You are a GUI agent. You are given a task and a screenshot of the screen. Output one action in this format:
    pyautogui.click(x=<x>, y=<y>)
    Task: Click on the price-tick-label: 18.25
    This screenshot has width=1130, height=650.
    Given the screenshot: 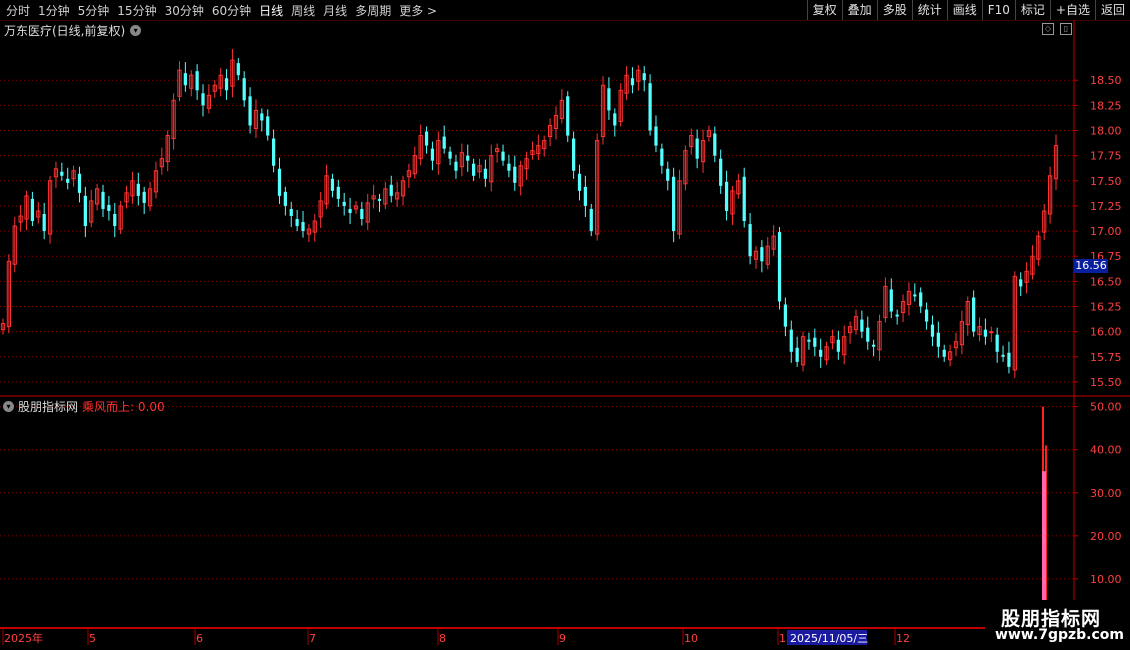 What is the action you would take?
    pyautogui.click(x=1106, y=105)
    